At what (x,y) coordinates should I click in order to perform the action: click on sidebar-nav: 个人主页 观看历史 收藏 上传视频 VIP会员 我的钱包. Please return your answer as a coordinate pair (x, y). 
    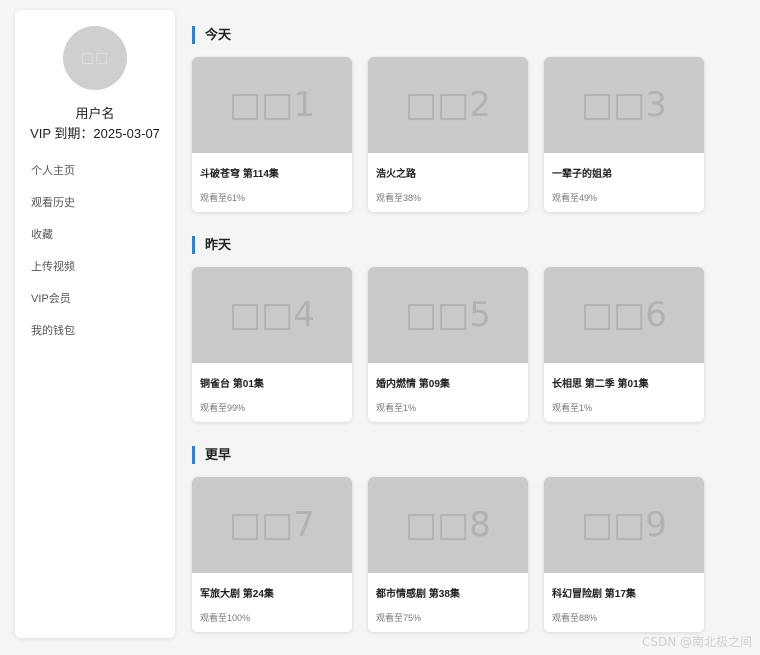
    Looking at the image, I should click on (53, 258).